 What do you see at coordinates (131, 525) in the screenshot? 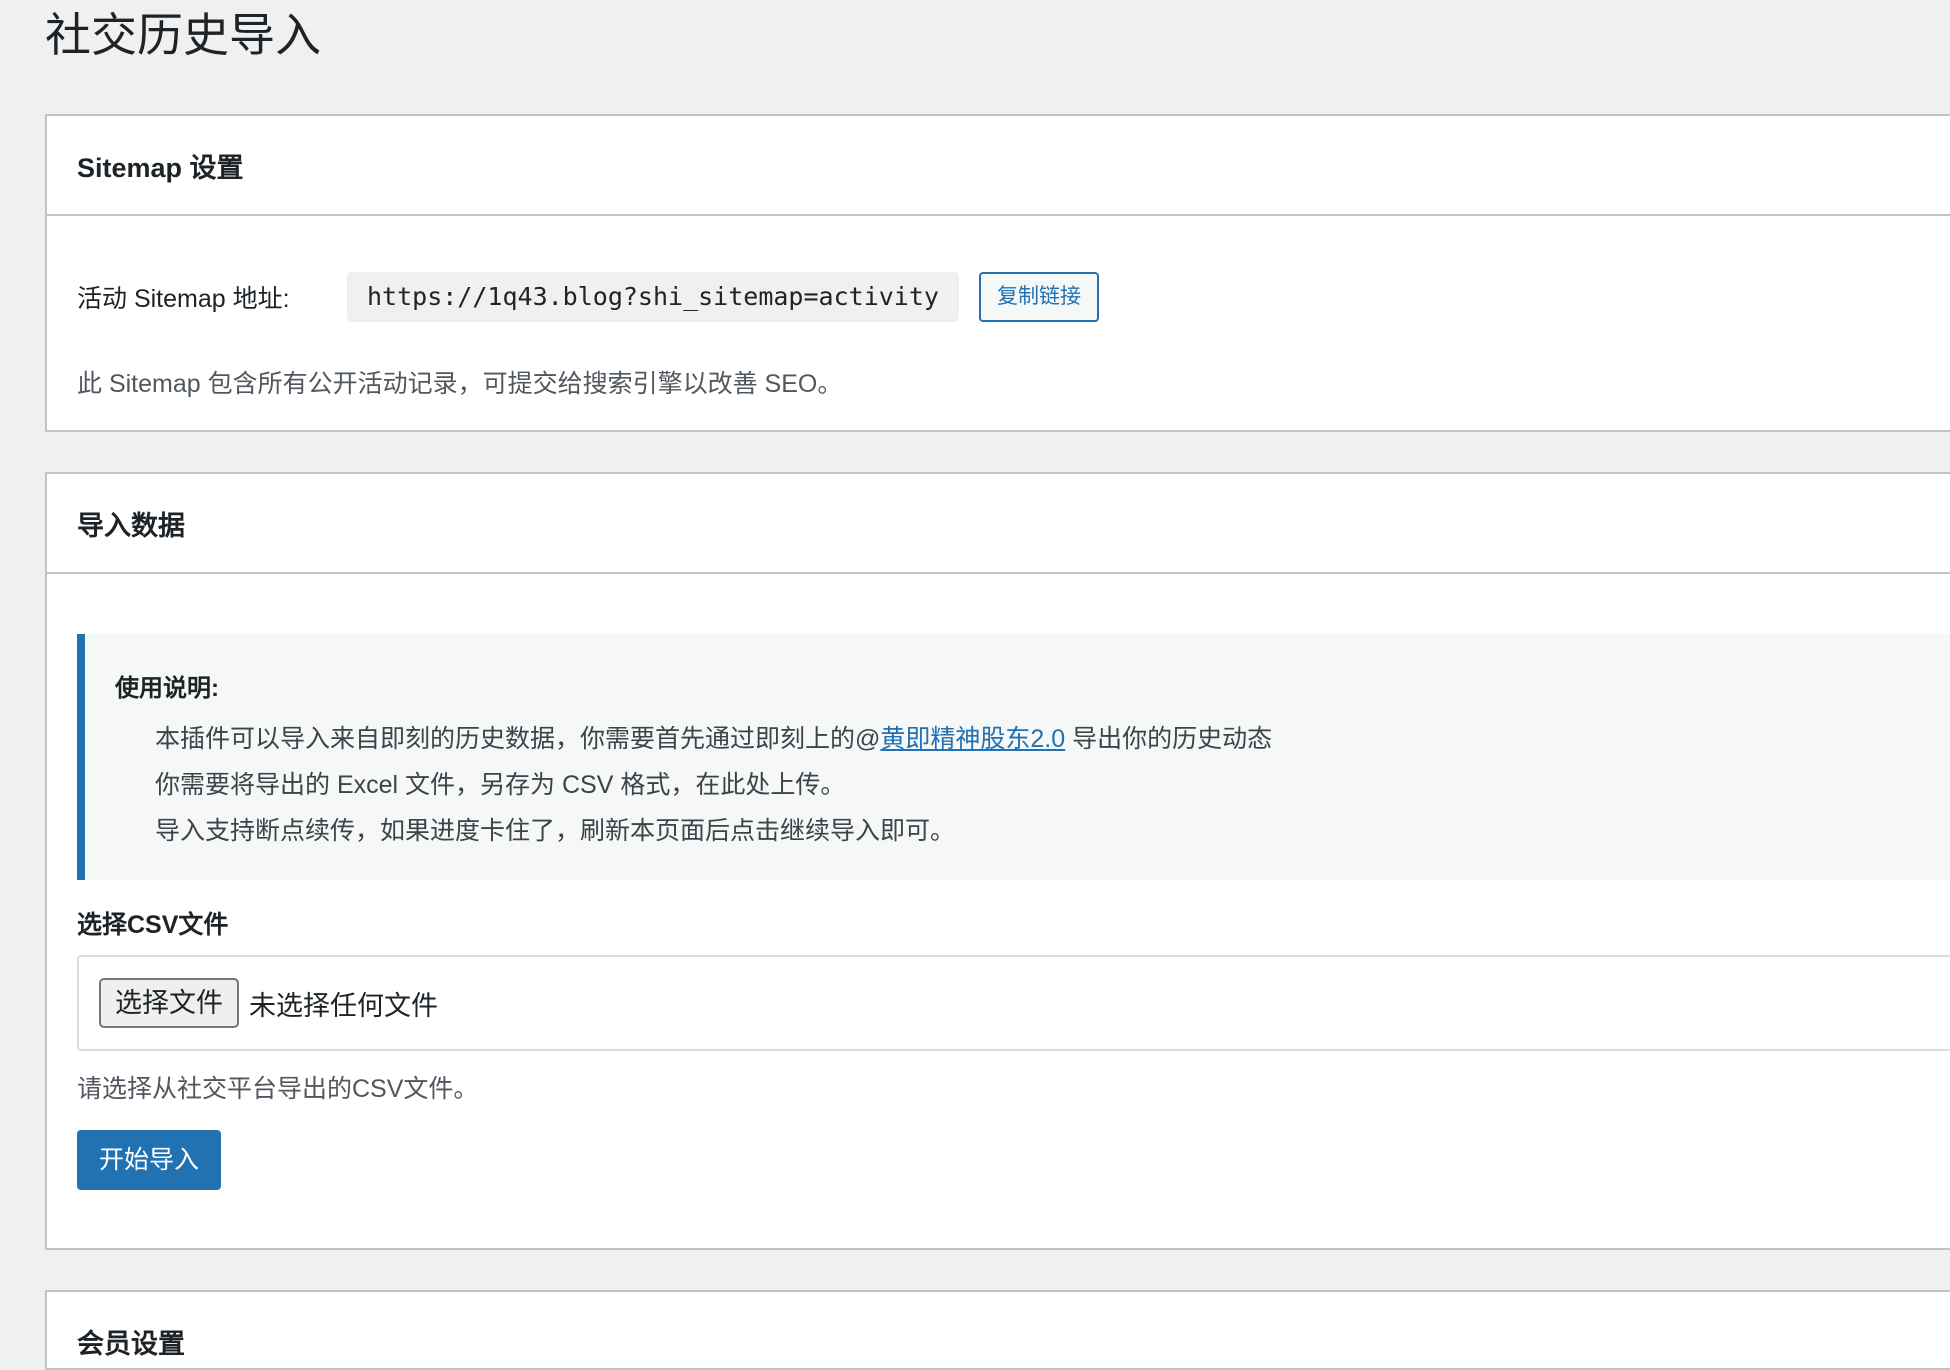
I see `import-card-title: 导入数据` at bounding box center [131, 525].